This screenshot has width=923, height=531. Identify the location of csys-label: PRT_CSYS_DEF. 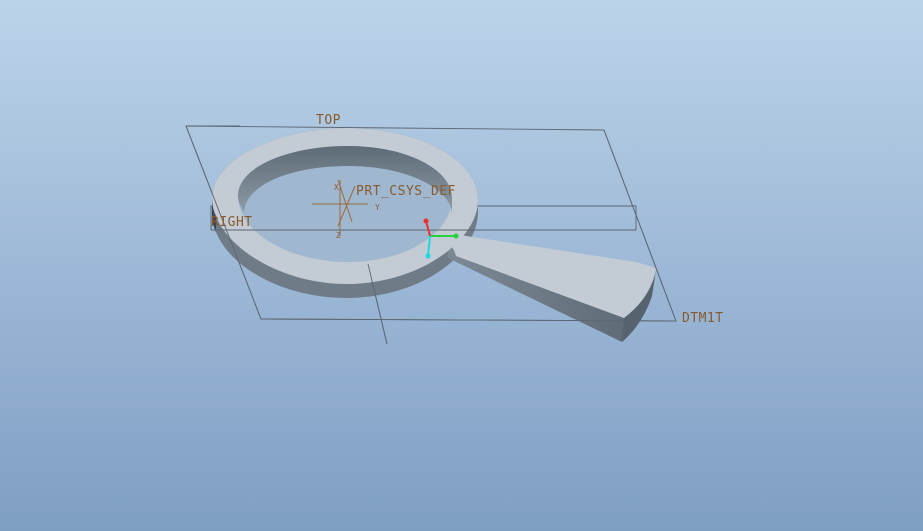
(406, 191).